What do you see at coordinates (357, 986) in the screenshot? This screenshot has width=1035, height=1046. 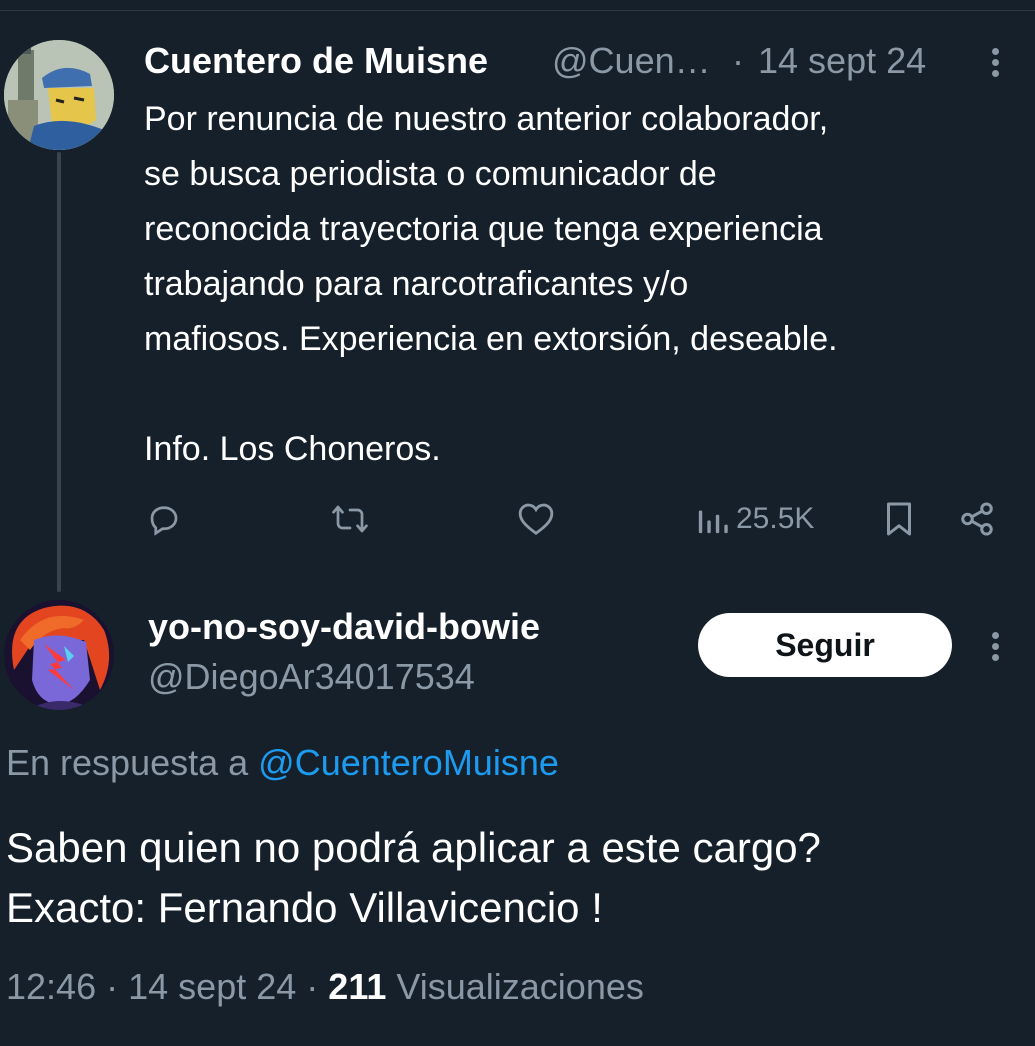 I see `reply-views-count: 211` at bounding box center [357, 986].